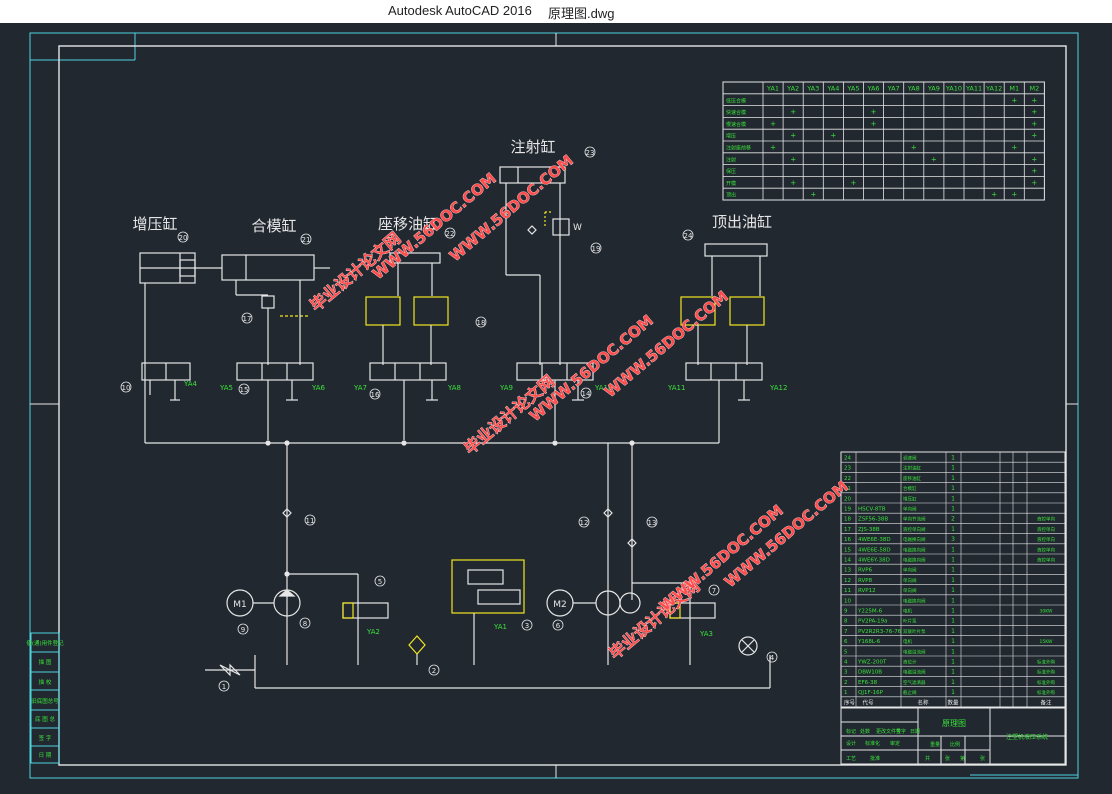  What do you see at coordinates (915, 745) in the screenshot?
I see `title-block-cells: 标记 处数 更改文件号签字 日期设计 标准化 审定工艺 批准重量 比例共张第张` at bounding box center [915, 745].